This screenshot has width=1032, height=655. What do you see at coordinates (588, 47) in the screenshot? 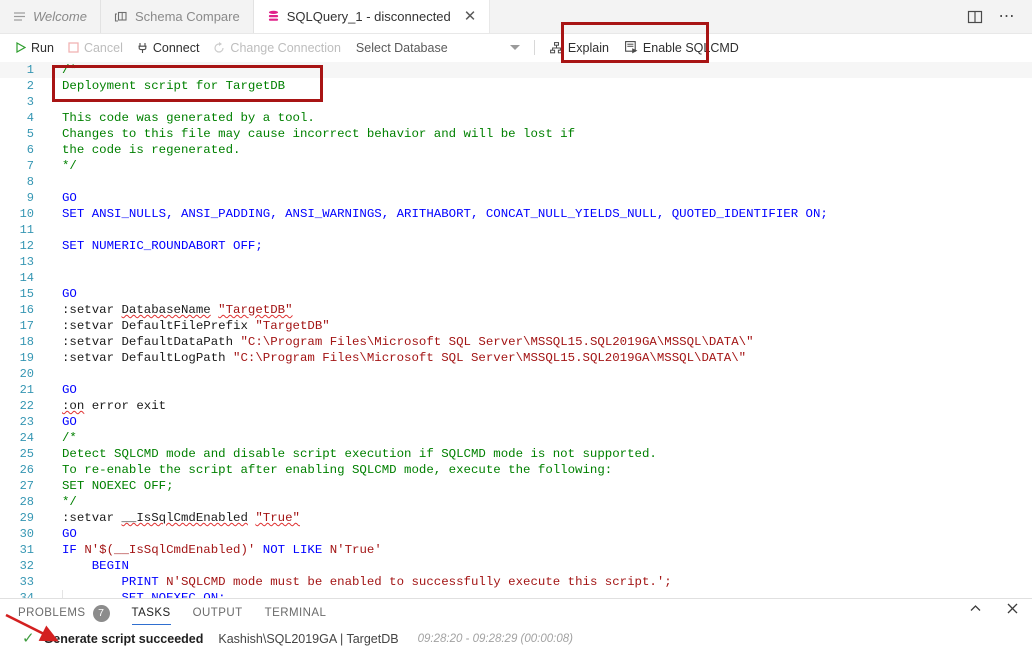
I see `explain-label: Explain` at bounding box center [588, 47].